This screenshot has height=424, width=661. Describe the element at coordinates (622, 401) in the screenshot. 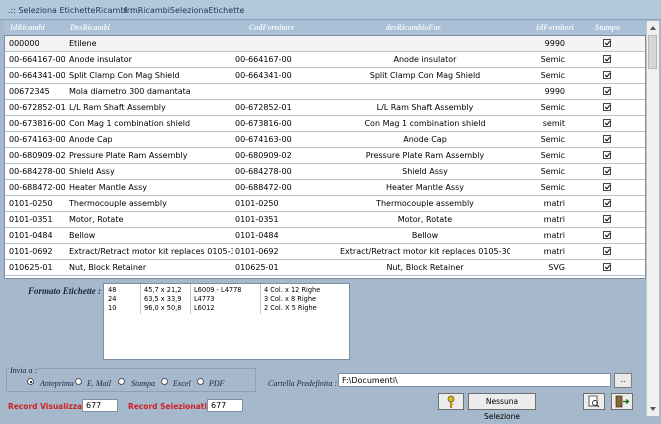

I see `exit-button` at that location.